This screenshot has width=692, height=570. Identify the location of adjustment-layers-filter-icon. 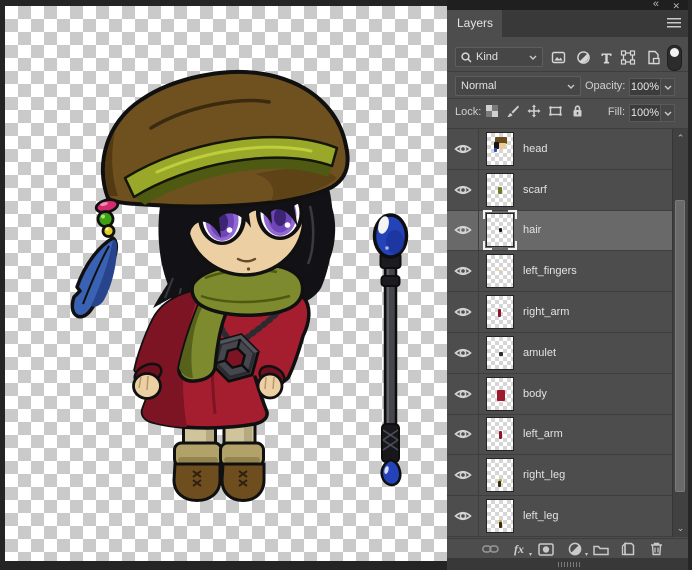
(583, 57).